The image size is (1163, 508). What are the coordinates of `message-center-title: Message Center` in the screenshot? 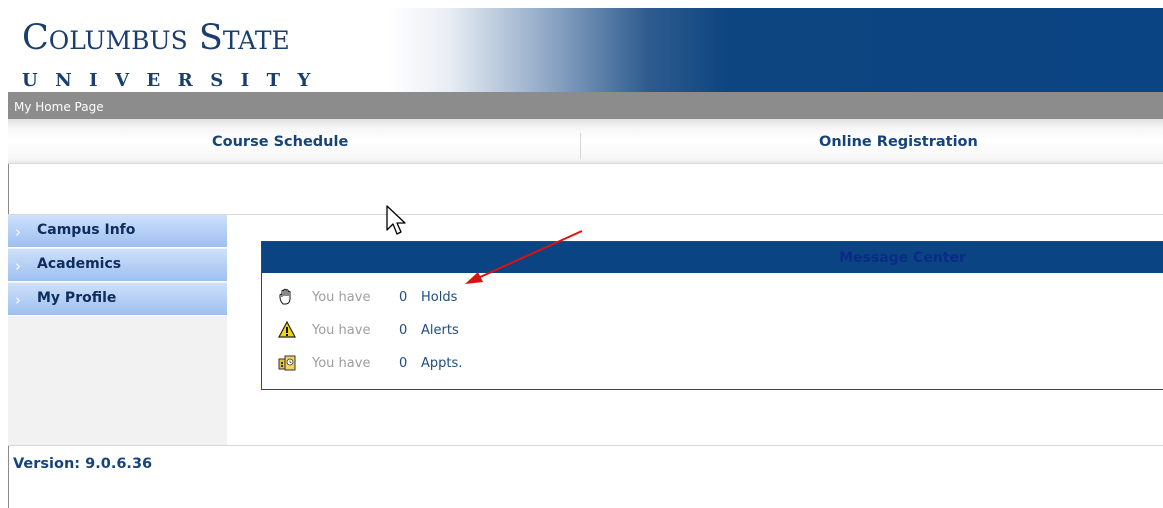 It's located at (902, 258).